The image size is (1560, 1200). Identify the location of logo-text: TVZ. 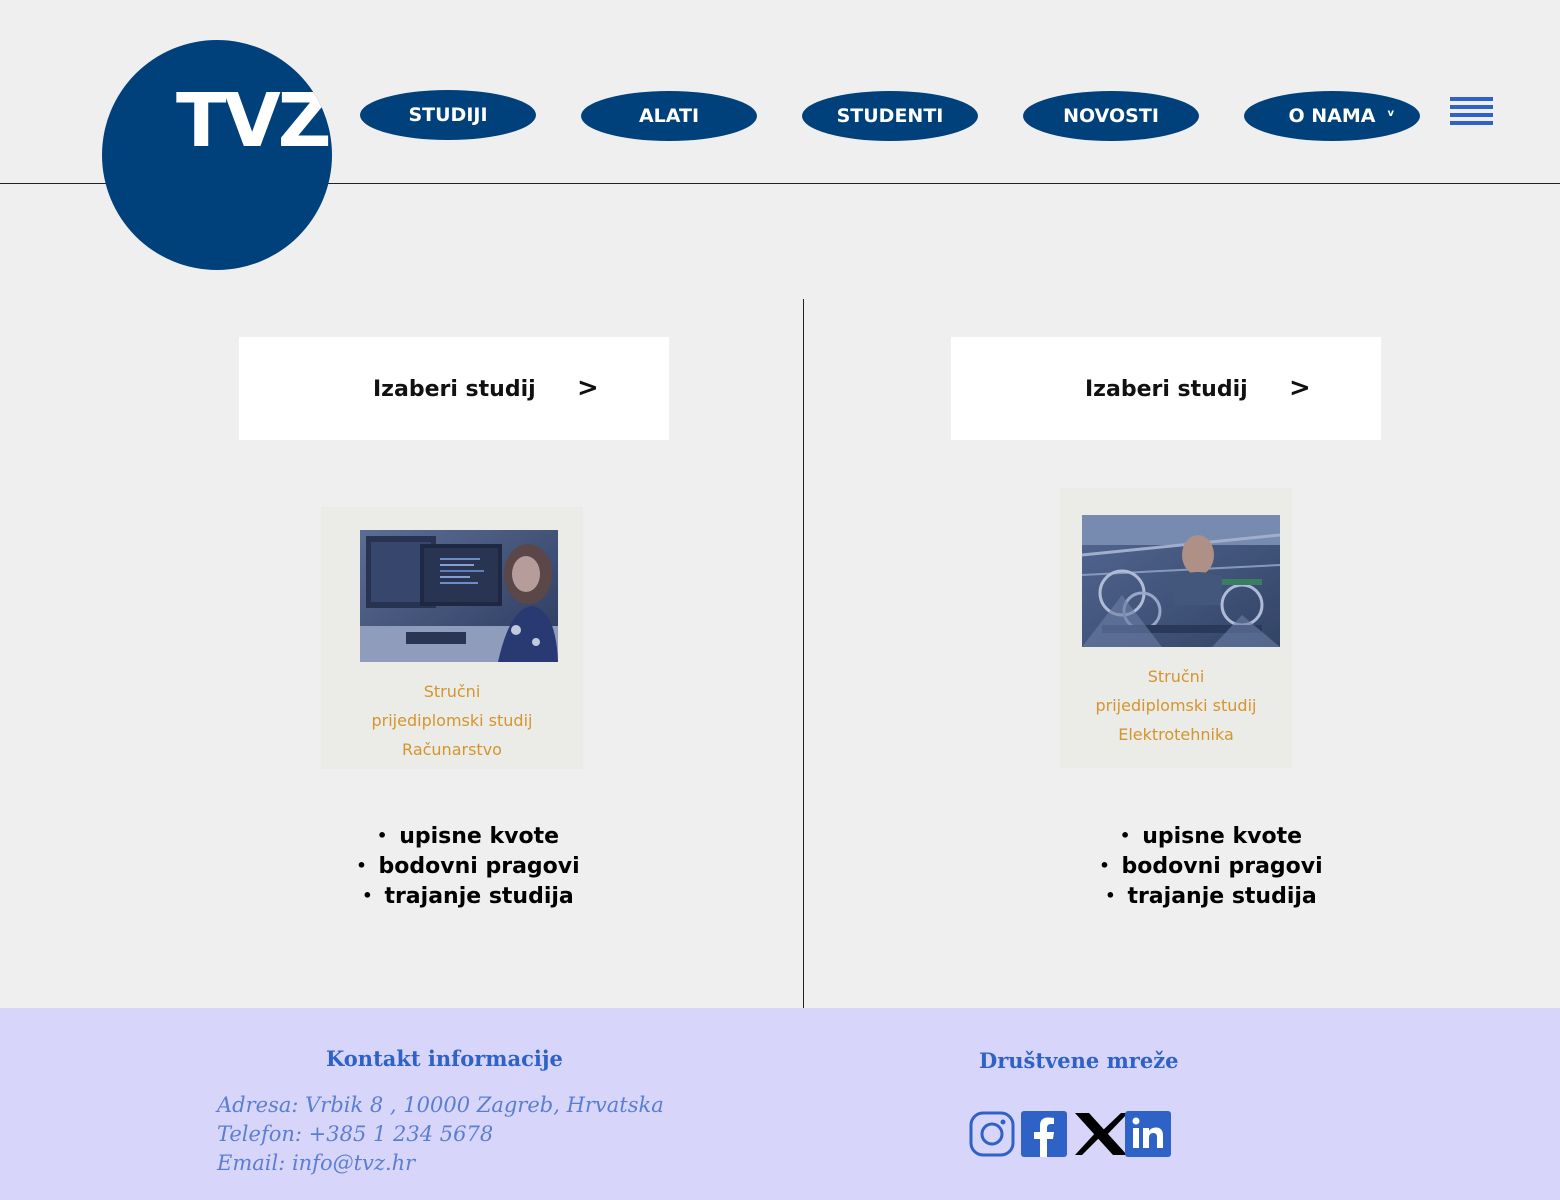
(253, 121).